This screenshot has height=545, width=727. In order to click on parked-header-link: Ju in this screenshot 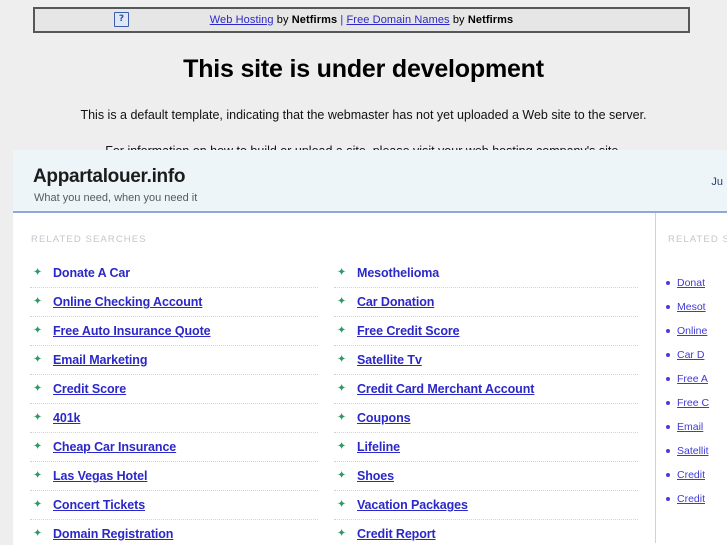, I will do `click(717, 182)`.